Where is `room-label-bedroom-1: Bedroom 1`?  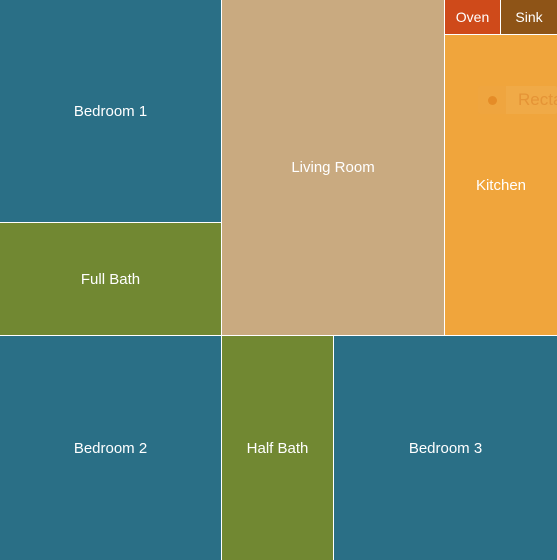
room-label-bedroom-1: Bedroom 1 is located at coordinates (110, 111).